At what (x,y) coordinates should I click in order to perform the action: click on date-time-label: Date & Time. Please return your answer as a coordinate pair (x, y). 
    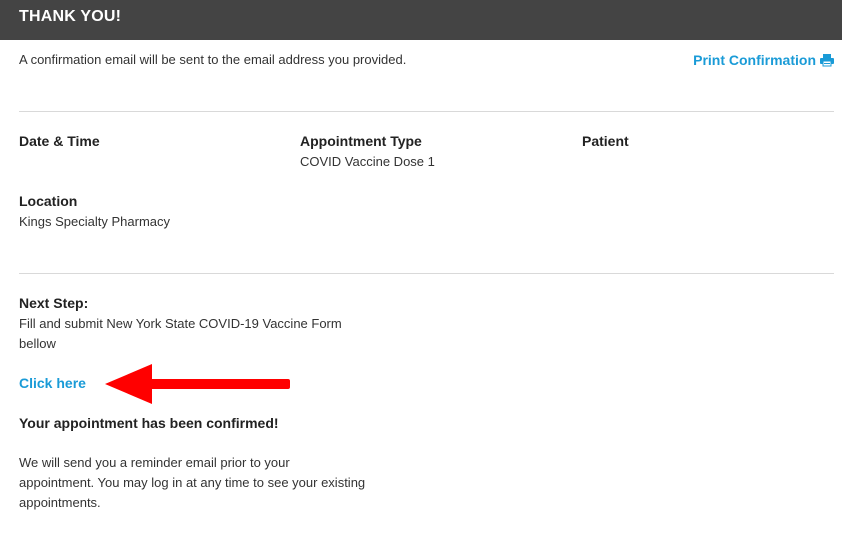
    Looking at the image, I should click on (59, 141).